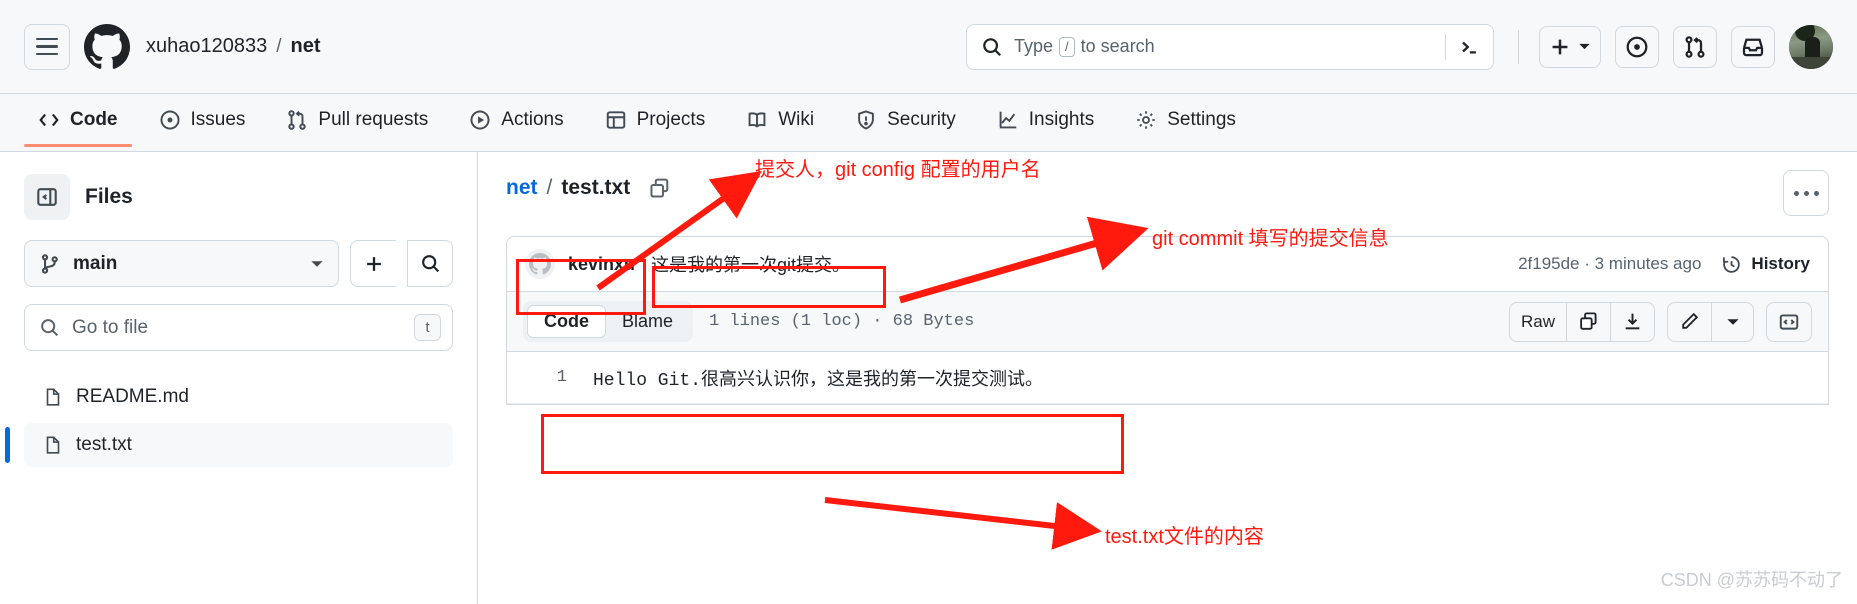  Describe the element at coordinates (306, 46) in the screenshot. I see `breadcrumb-repo: net` at that location.